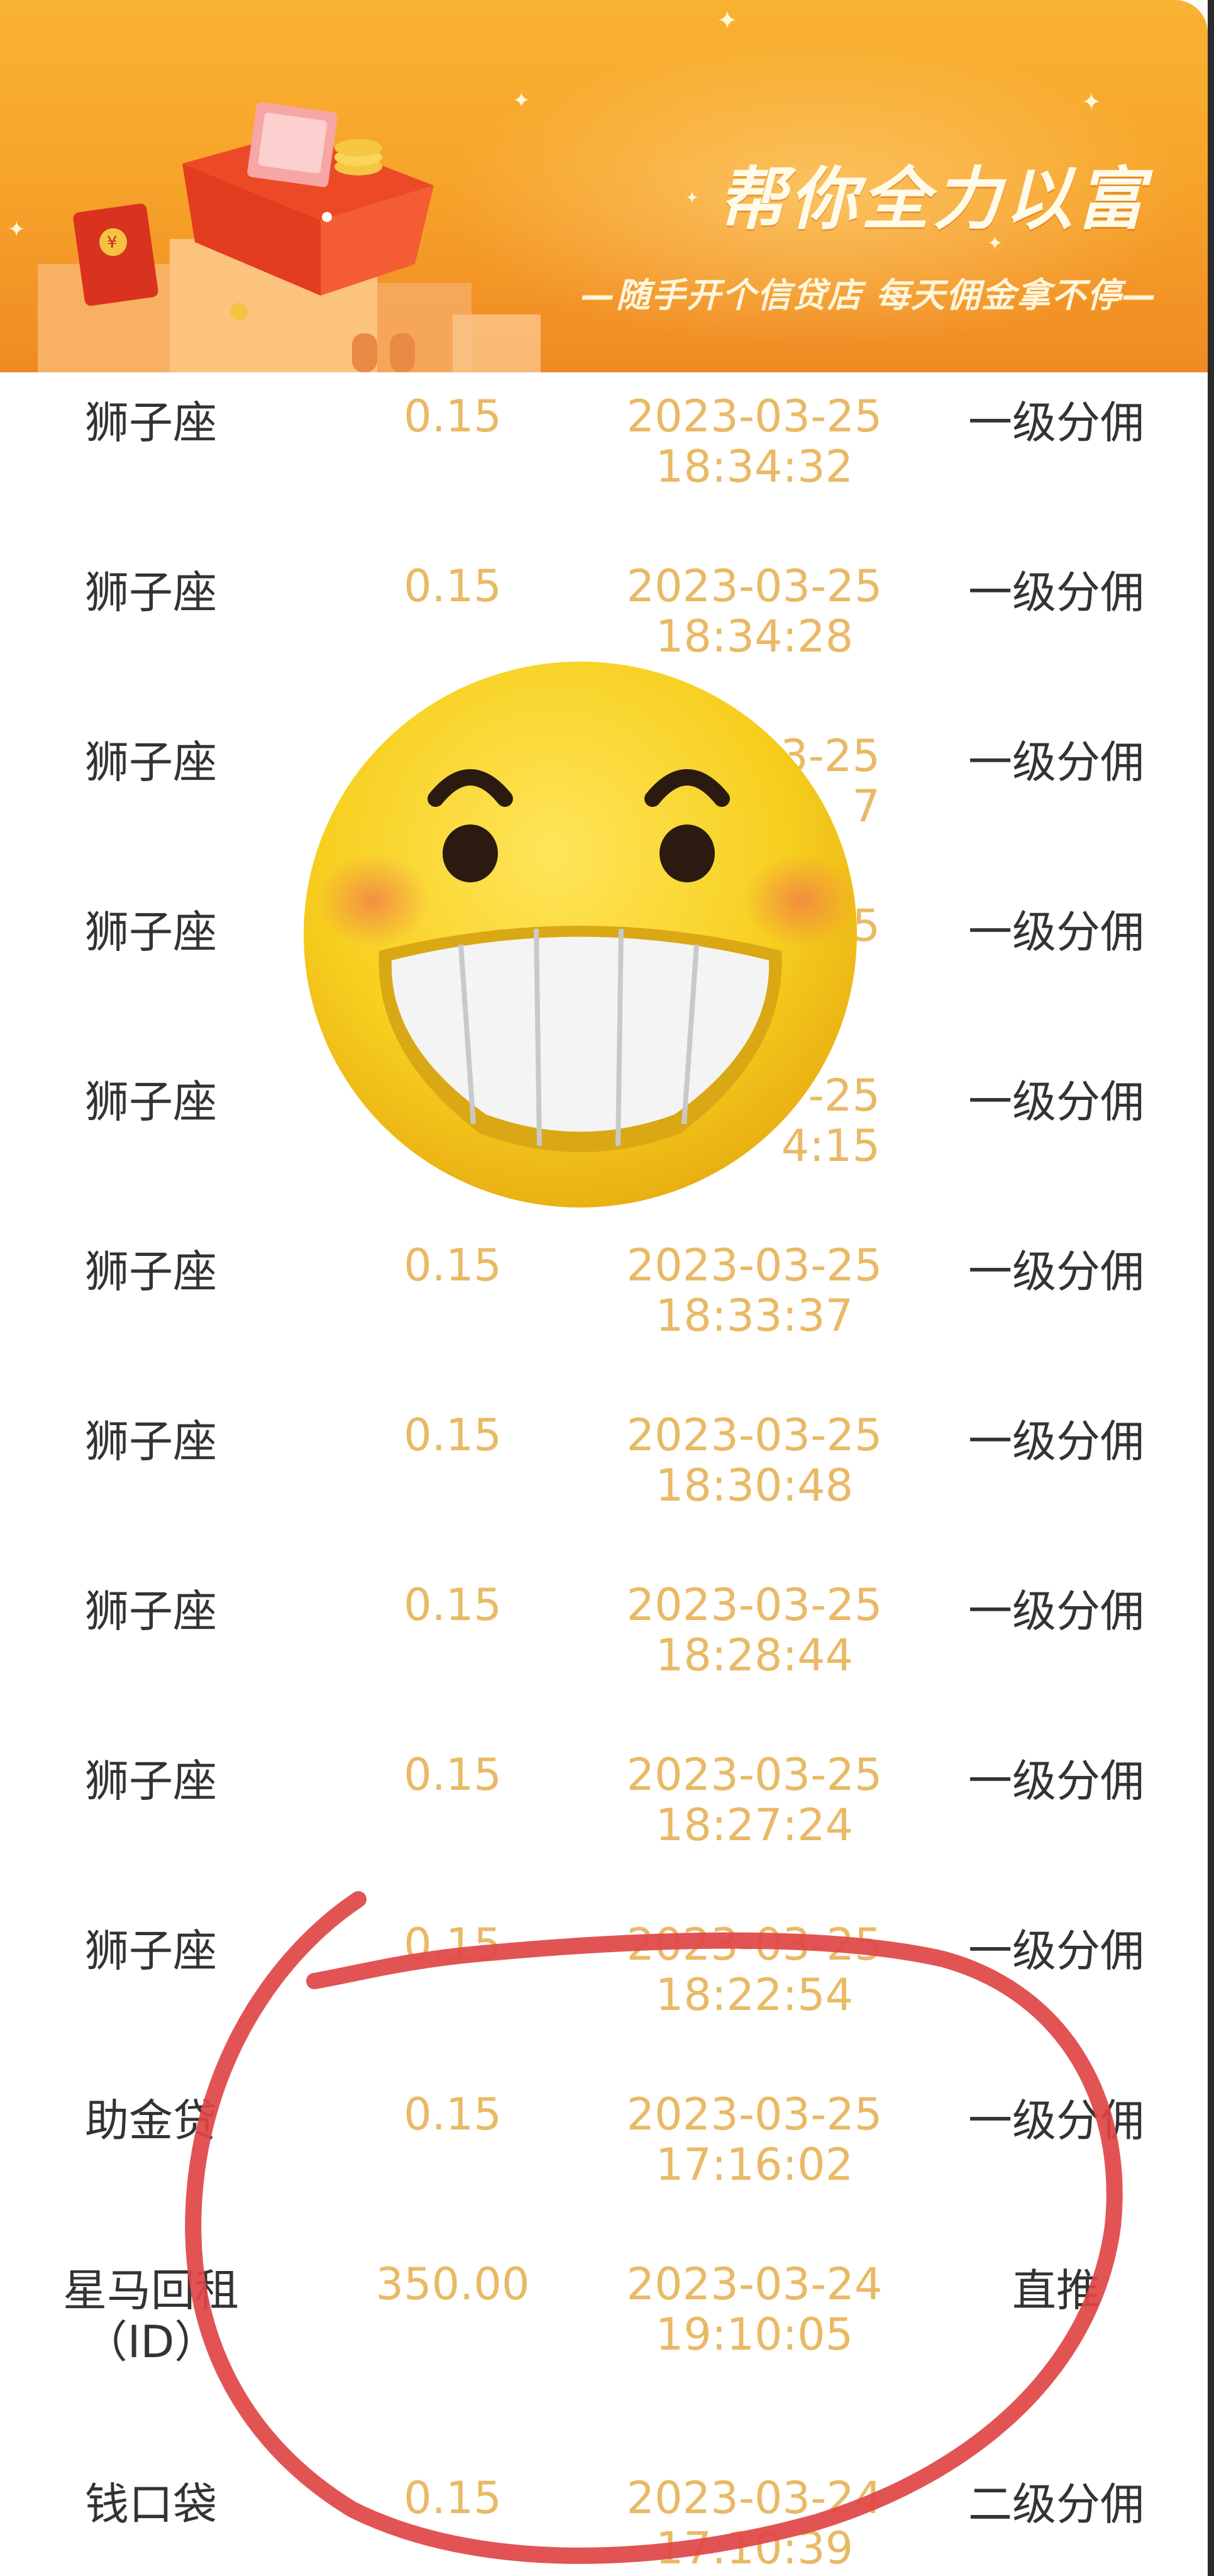 This screenshot has width=1214, height=2576. I want to click on record-time: 18:27:24, so click(754, 1825).